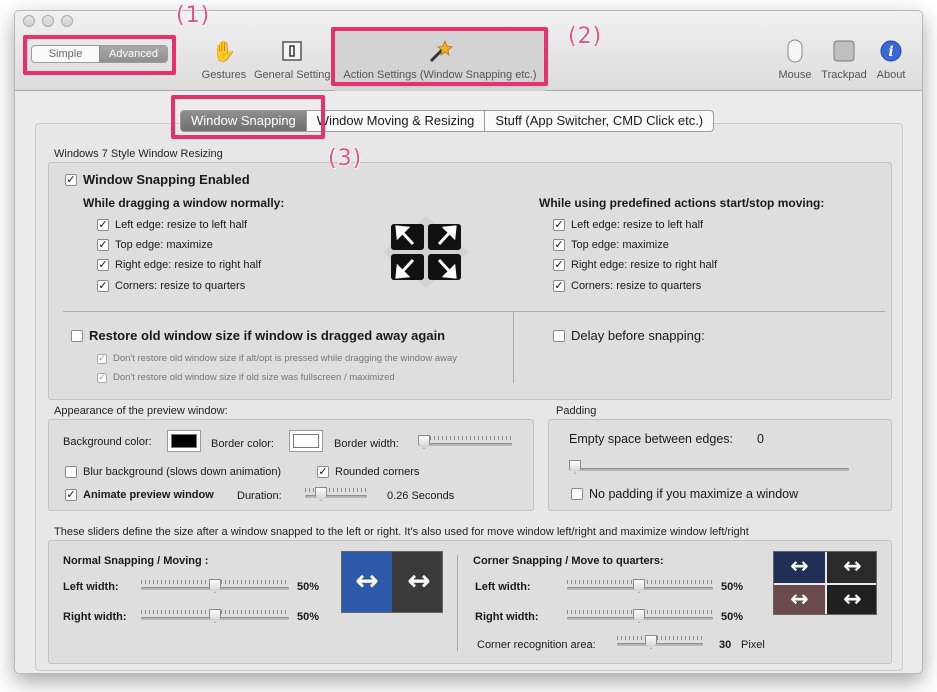  I want to click on close-window-button, so click(29, 21).